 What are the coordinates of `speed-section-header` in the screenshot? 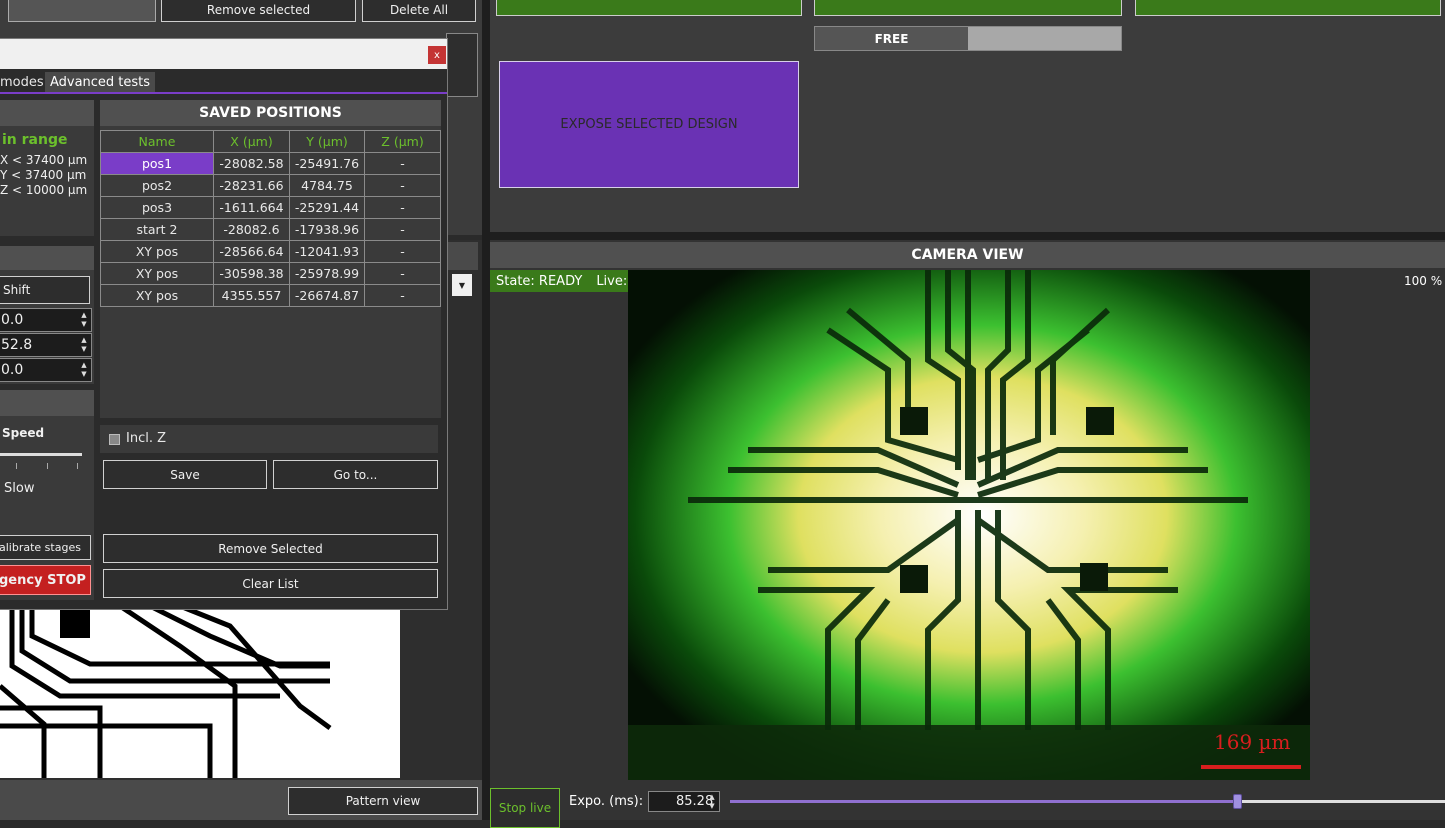 It's located at (47, 403).